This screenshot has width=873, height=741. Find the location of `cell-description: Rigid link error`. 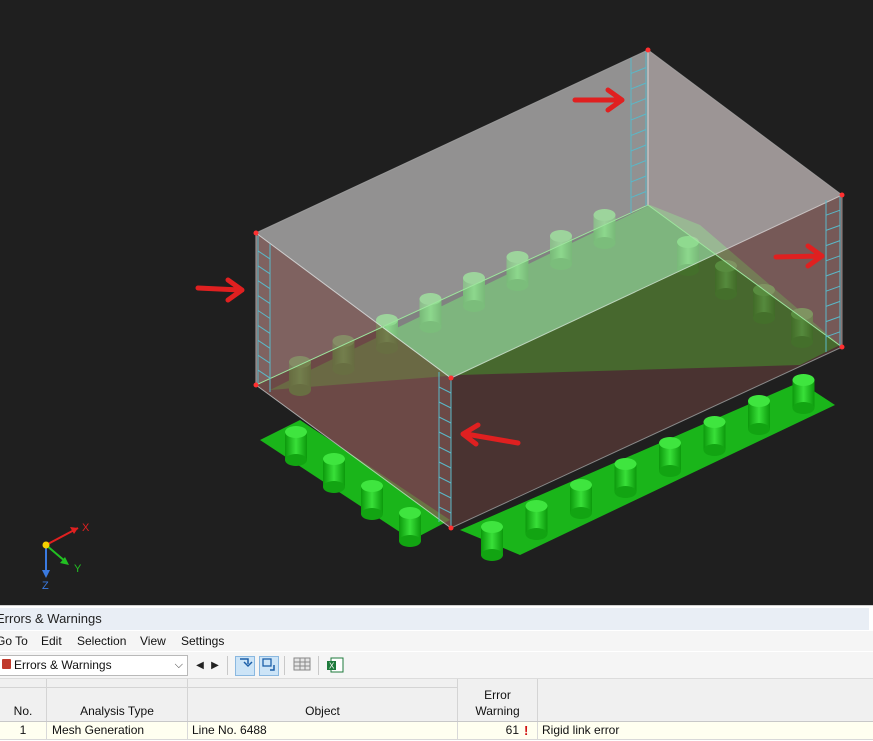

cell-description: Rigid link error is located at coordinates (581, 730).